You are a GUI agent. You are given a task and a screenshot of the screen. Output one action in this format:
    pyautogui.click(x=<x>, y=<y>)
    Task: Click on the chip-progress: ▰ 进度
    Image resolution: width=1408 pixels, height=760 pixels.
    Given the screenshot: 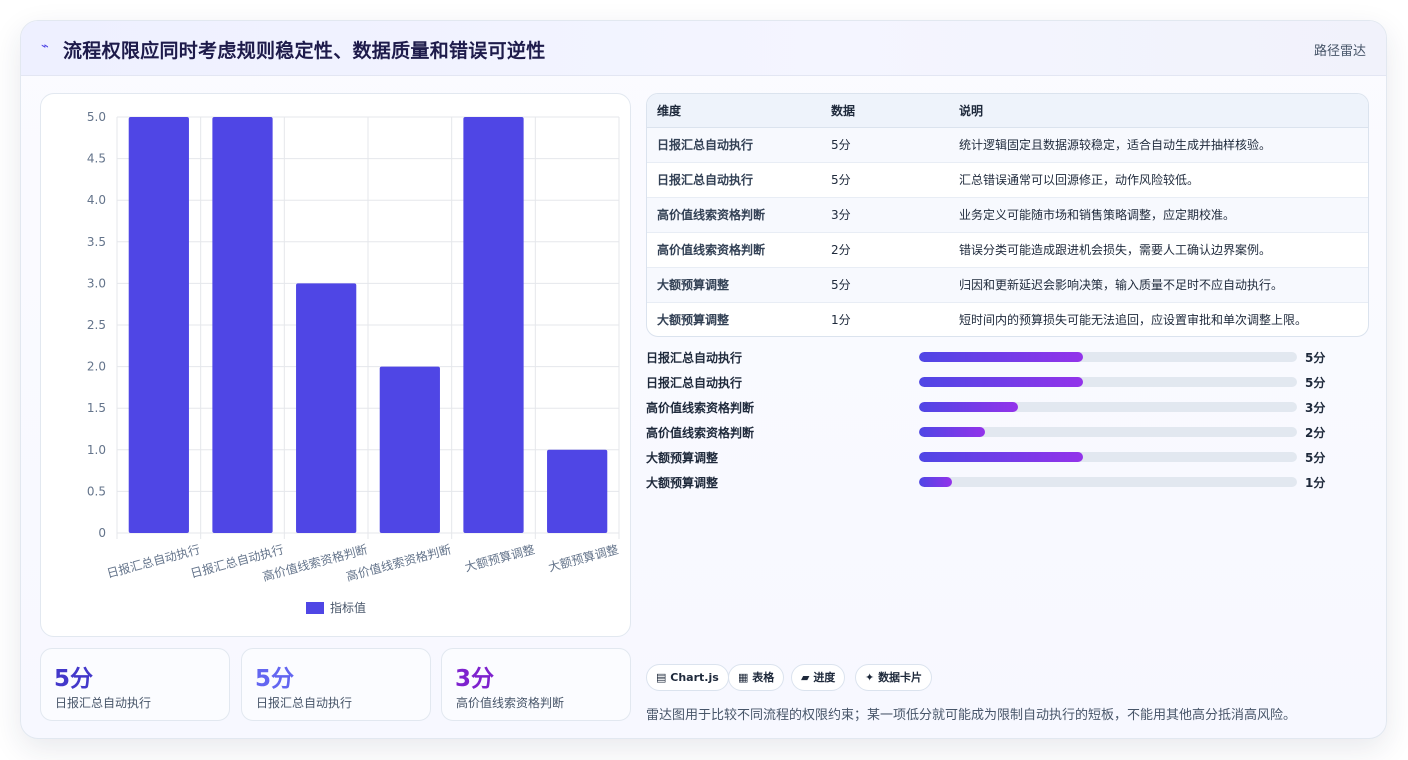 What is the action you would take?
    pyautogui.click(x=818, y=677)
    